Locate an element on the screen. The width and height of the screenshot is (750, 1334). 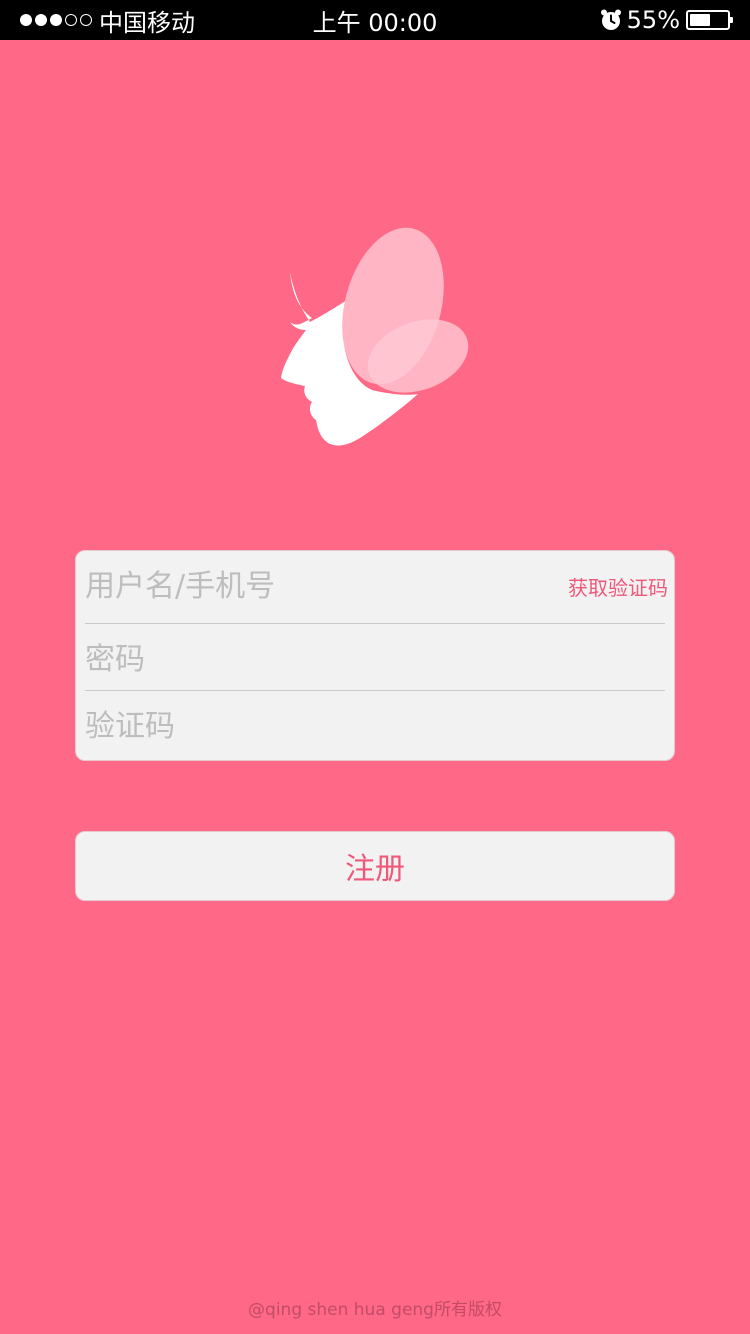
battery-tip is located at coordinates (731, 20).